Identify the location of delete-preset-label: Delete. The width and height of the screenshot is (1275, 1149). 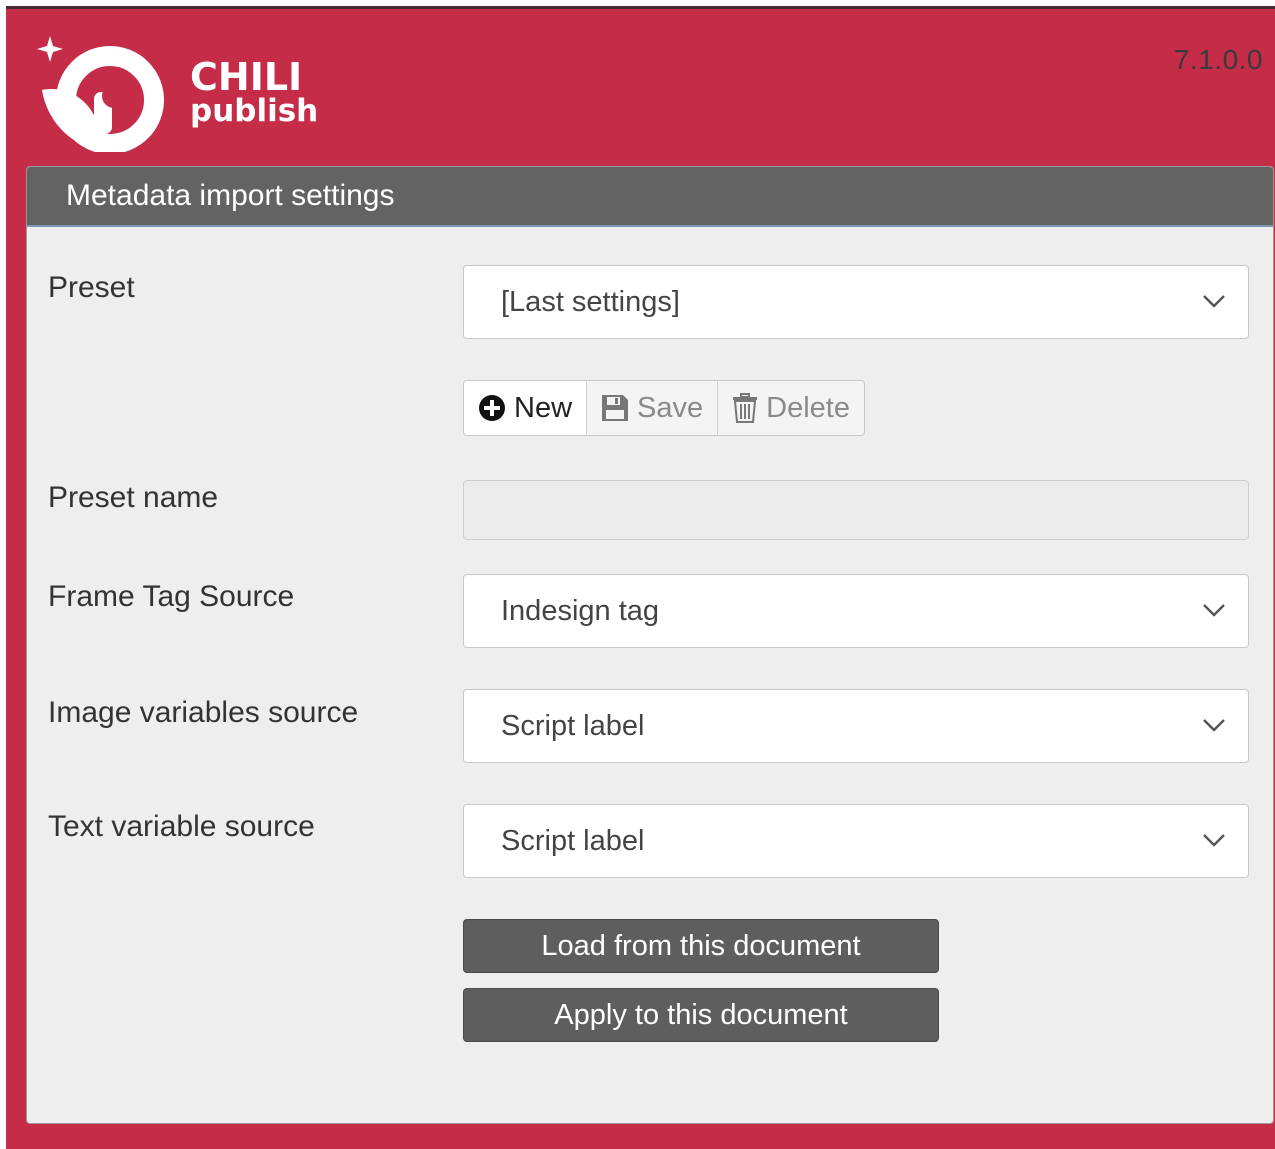
(808, 407).